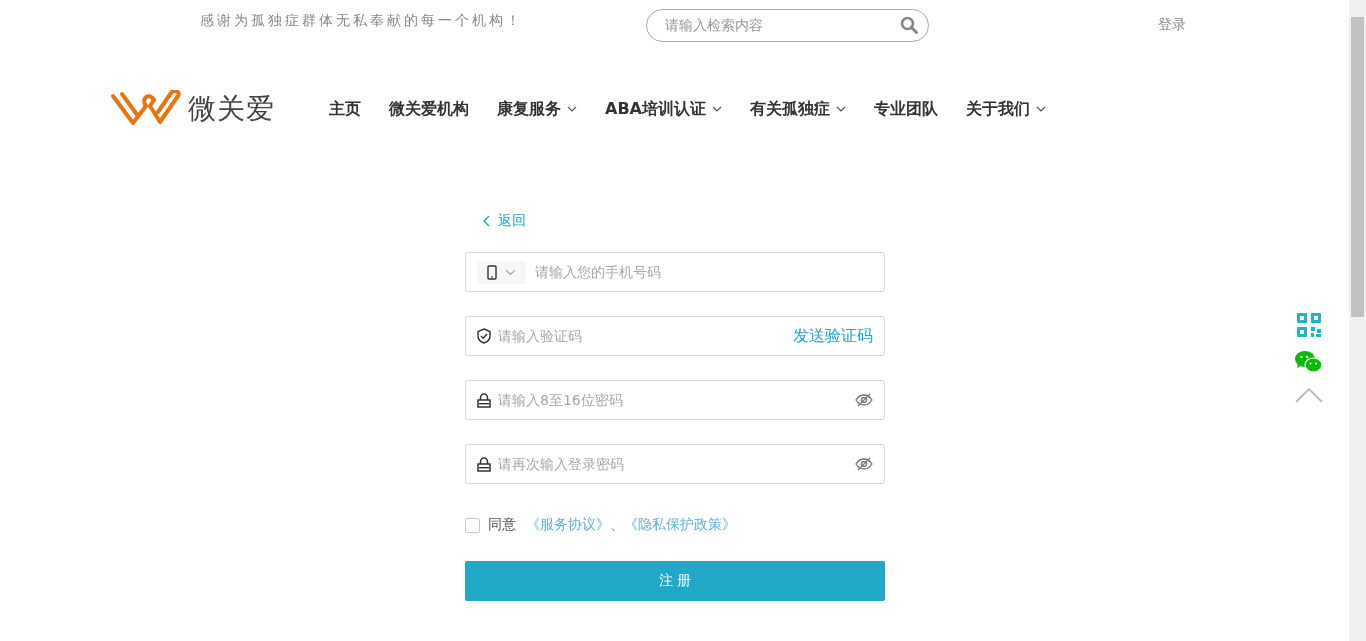 The width and height of the screenshot is (1366, 641). What do you see at coordinates (537, 109) in the screenshot?
I see `nav-item: 康复服务` at bounding box center [537, 109].